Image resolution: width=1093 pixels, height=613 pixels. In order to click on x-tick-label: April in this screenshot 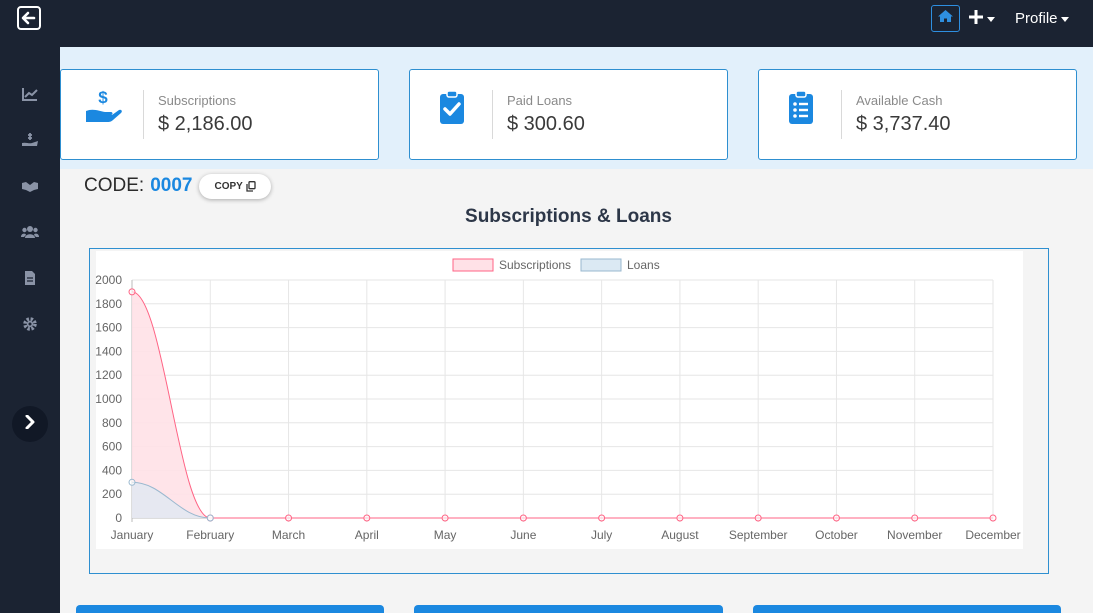, I will do `click(367, 535)`.